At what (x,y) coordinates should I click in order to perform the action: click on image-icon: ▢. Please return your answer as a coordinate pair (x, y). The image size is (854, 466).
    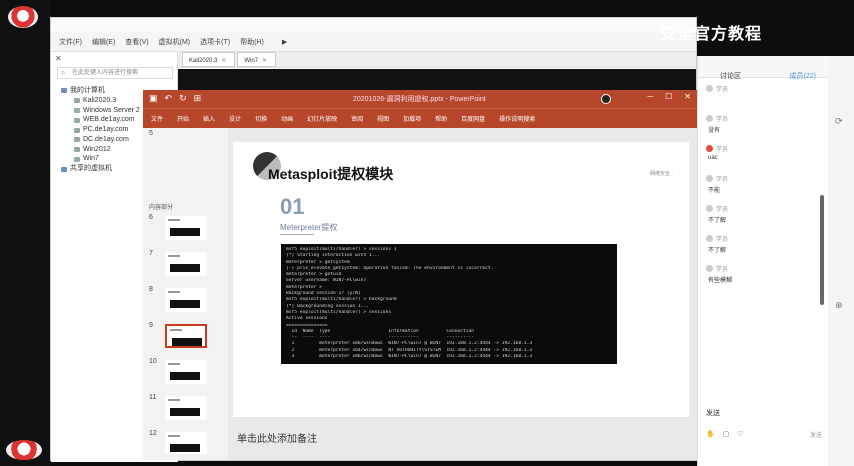
    Looking at the image, I should click on (726, 434).